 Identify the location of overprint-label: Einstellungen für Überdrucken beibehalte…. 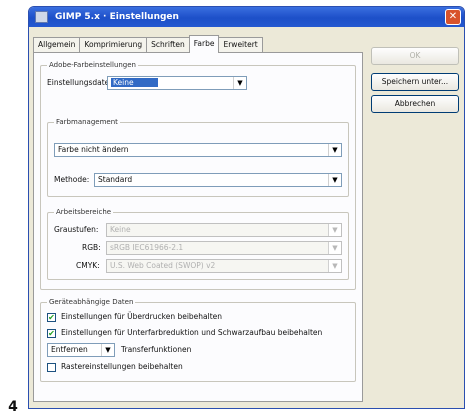
(142, 316).